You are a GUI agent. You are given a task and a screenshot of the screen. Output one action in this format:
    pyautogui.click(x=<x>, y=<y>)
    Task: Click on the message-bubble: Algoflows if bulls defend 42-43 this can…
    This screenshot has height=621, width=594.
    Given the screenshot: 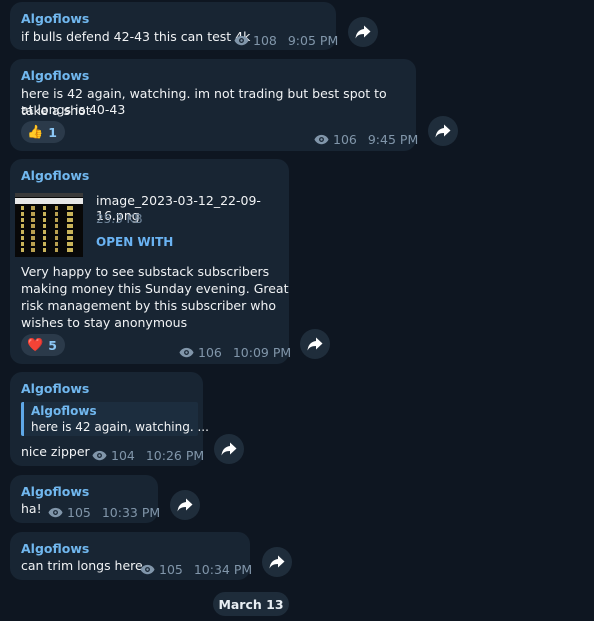 What is the action you would take?
    pyautogui.click(x=174, y=26)
    